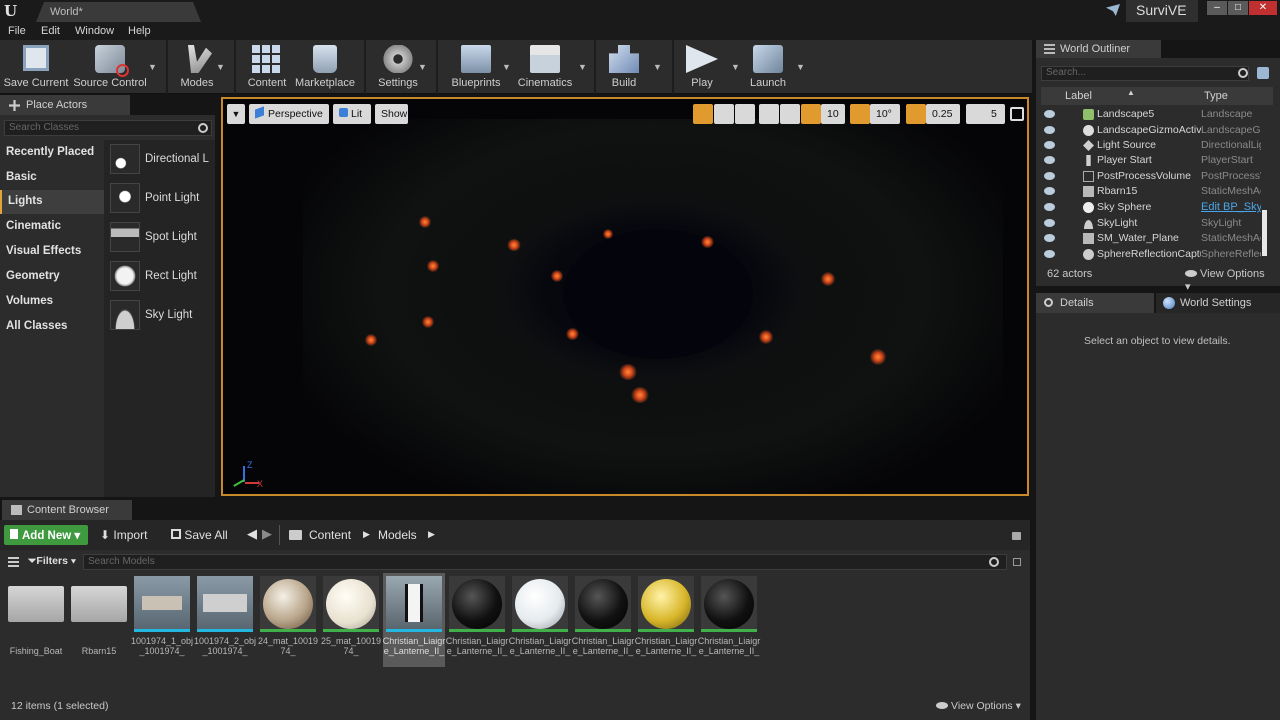 This screenshot has height=720, width=1280. What do you see at coordinates (398, 67) in the screenshot?
I see `settings-button: Settings` at bounding box center [398, 67].